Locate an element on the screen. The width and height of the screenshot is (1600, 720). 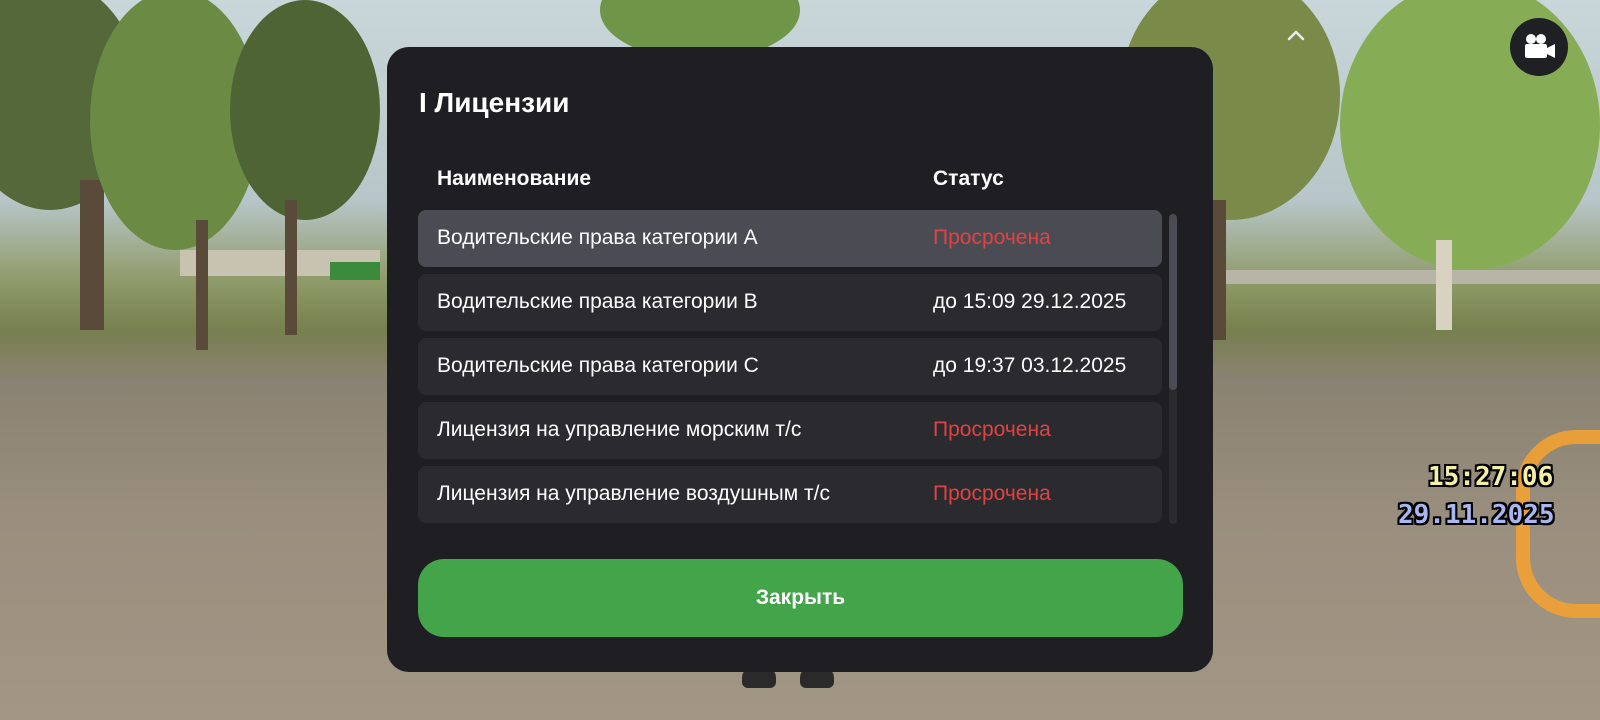
background-tree is located at coordinates (305, 110).